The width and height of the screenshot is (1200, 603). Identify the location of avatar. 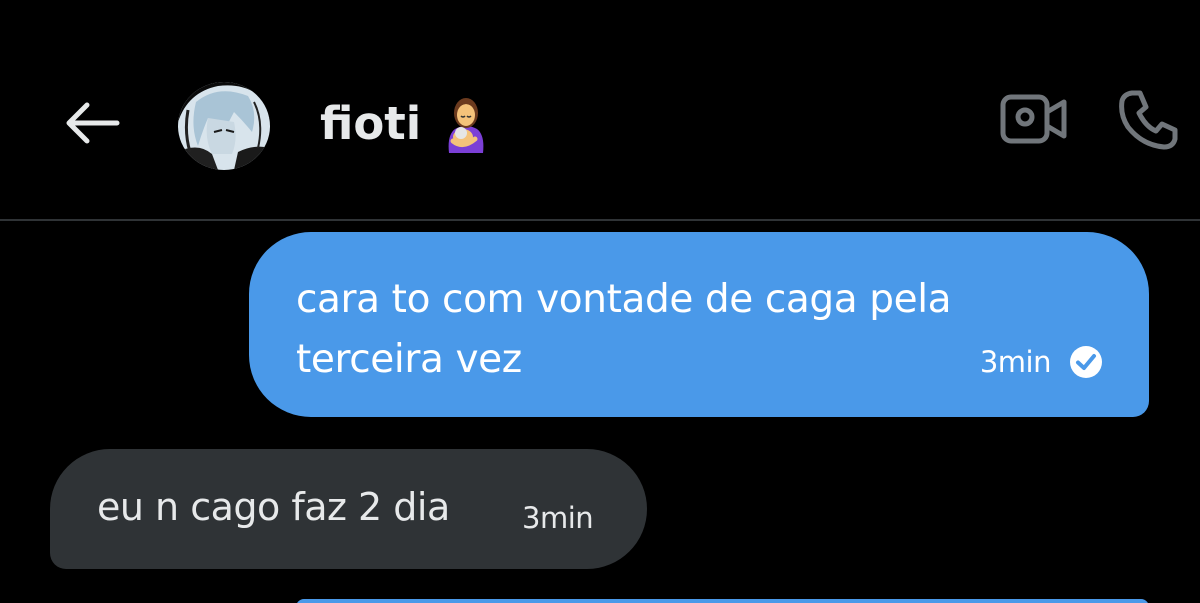
(224, 126).